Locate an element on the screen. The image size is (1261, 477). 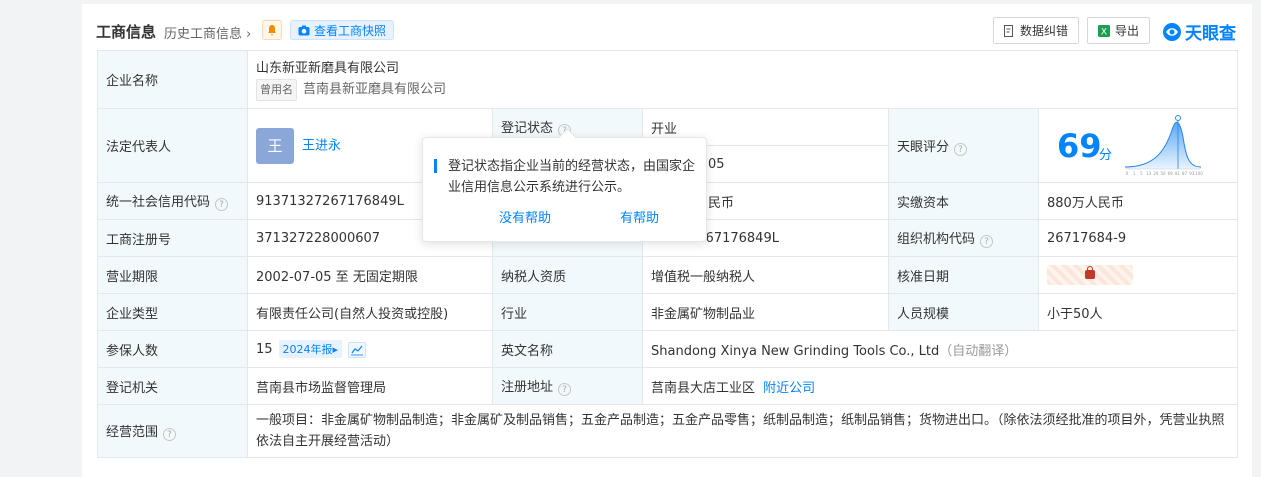
paid-capital-value: 880万人民币 is located at coordinates (1138, 201).